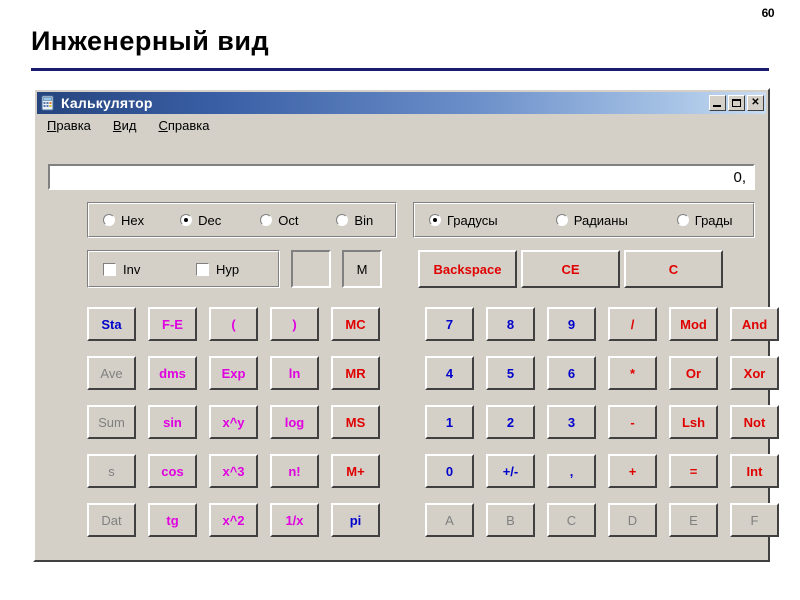  What do you see at coordinates (355, 471) in the screenshot?
I see `key-m: M+` at bounding box center [355, 471].